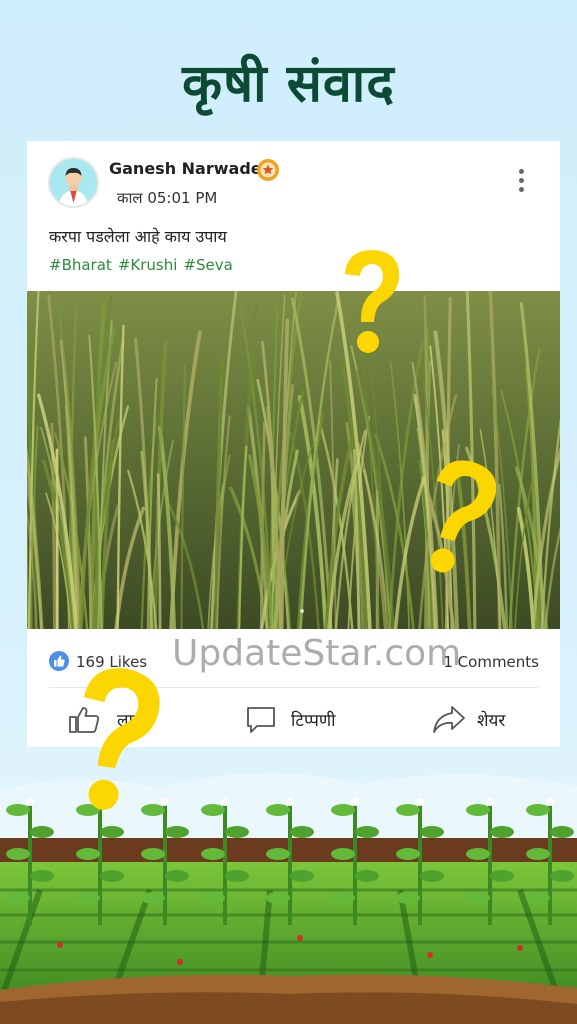  I want to click on share-button: शेयर, so click(486, 719).